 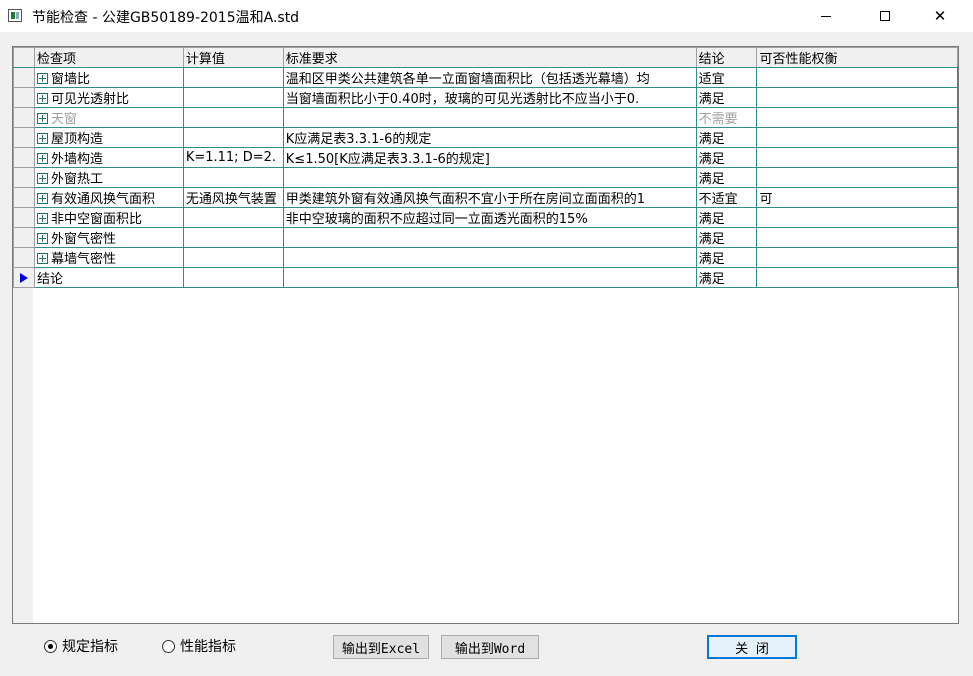 I want to click on table-row: 天窗 不需要, so click(x=485, y=117).